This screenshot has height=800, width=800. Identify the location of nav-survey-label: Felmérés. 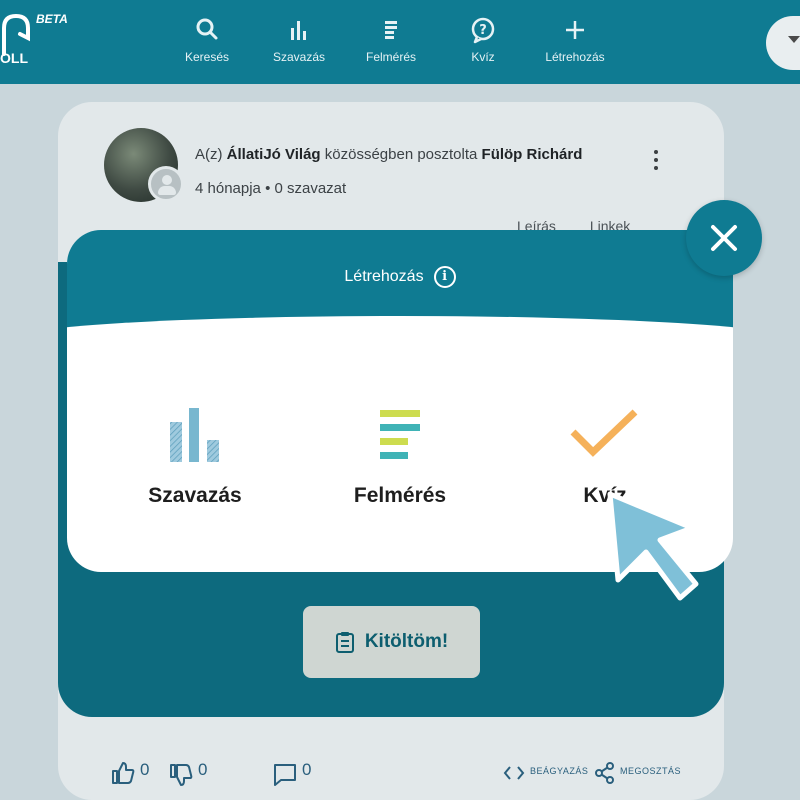
(390, 57).